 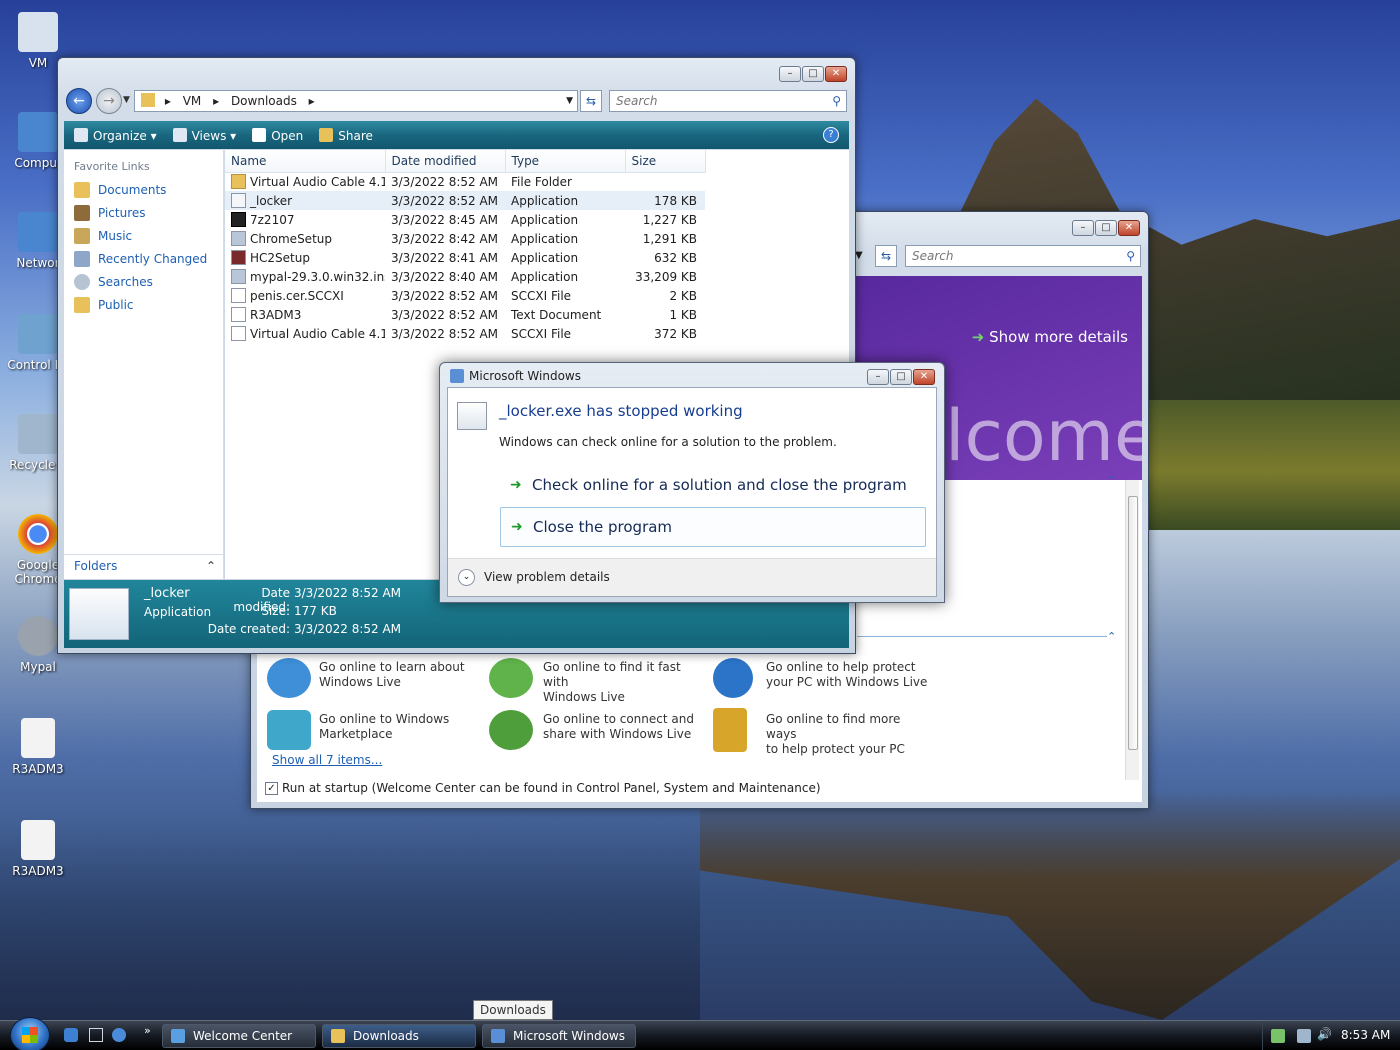 I want to click on refresh-icon: ⇆, so click(x=886, y=256).